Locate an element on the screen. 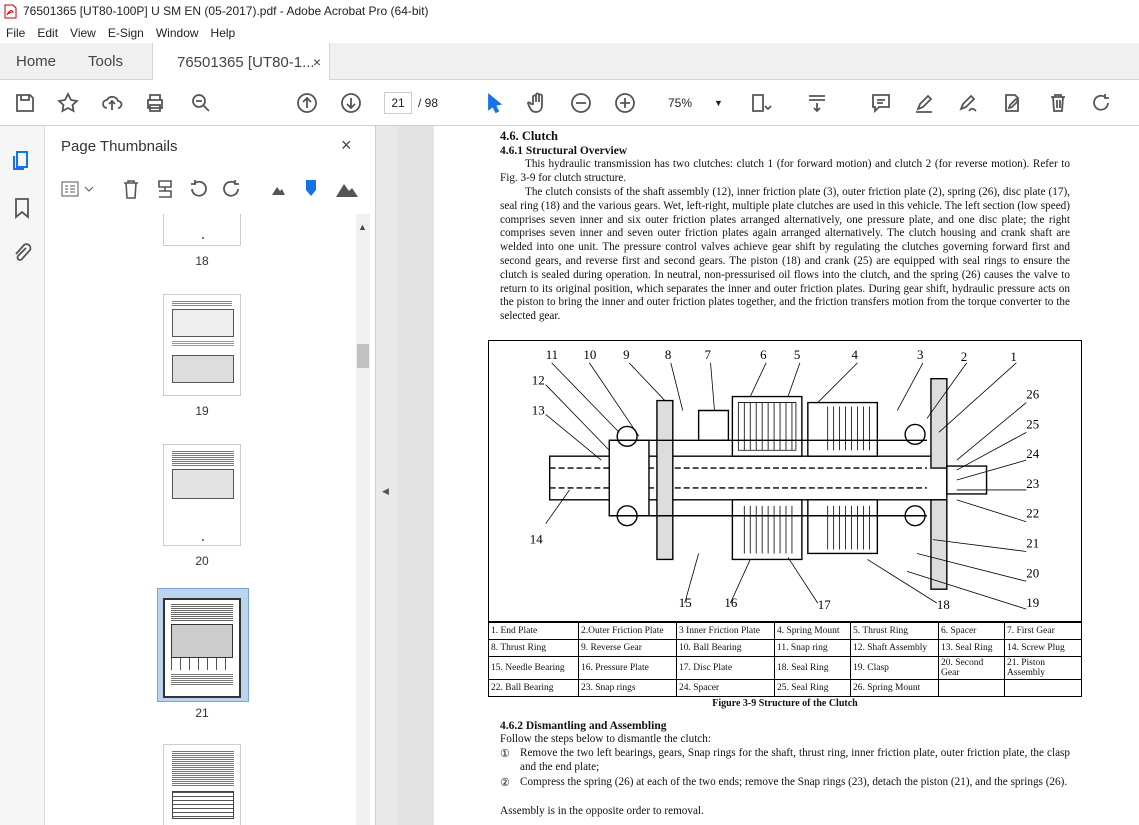  tab-tools: Tools is located at coordinates (105, 61).